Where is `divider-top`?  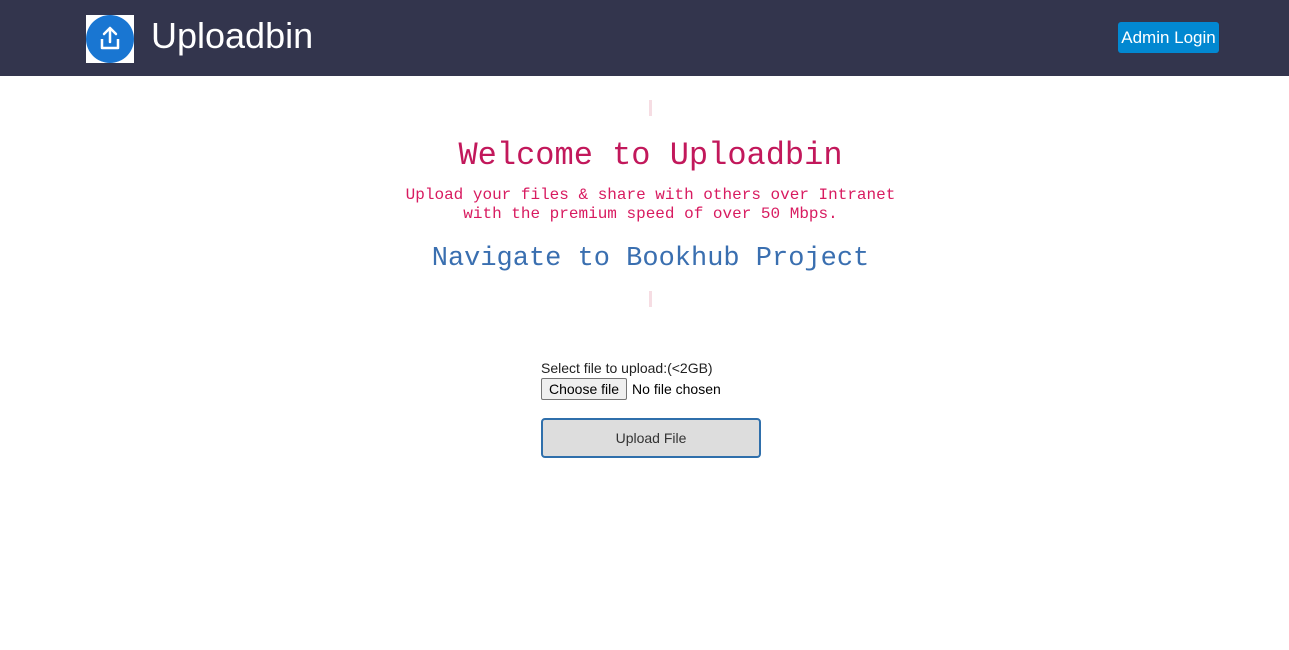 divider-top is located at coordinates (650, 108).